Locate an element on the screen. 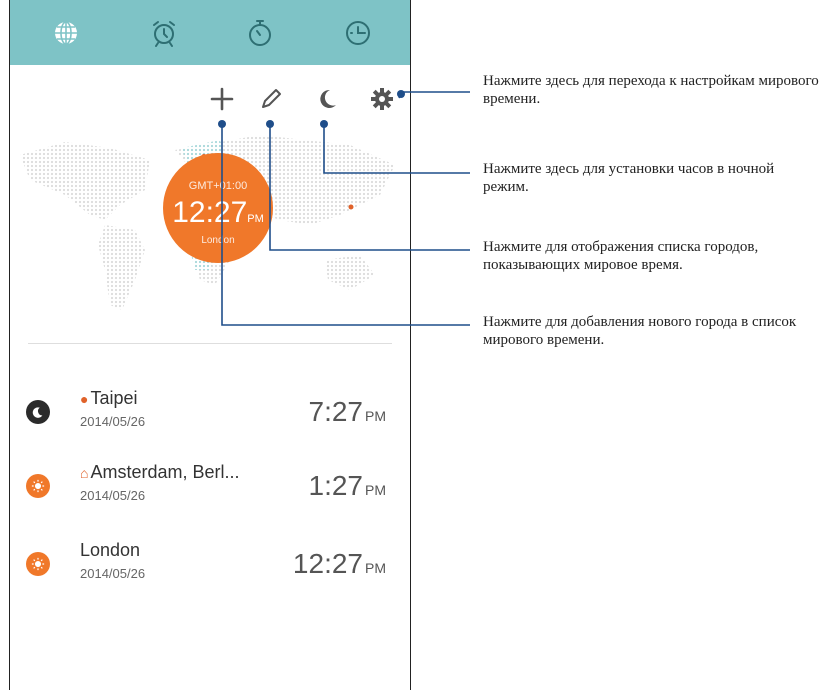 The image size is (825, 690). city-name: ● Taipei is located at coordinates (109, 398).